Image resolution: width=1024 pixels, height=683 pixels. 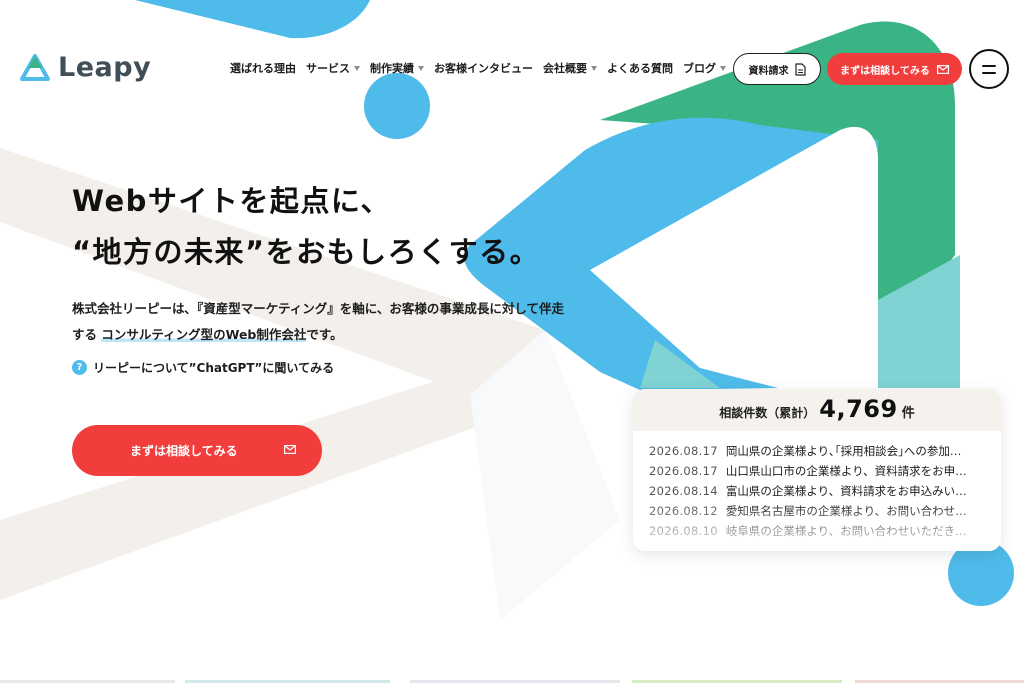 I want to click on nav-item-faq: よくある質問, so click(x=640, y=68).